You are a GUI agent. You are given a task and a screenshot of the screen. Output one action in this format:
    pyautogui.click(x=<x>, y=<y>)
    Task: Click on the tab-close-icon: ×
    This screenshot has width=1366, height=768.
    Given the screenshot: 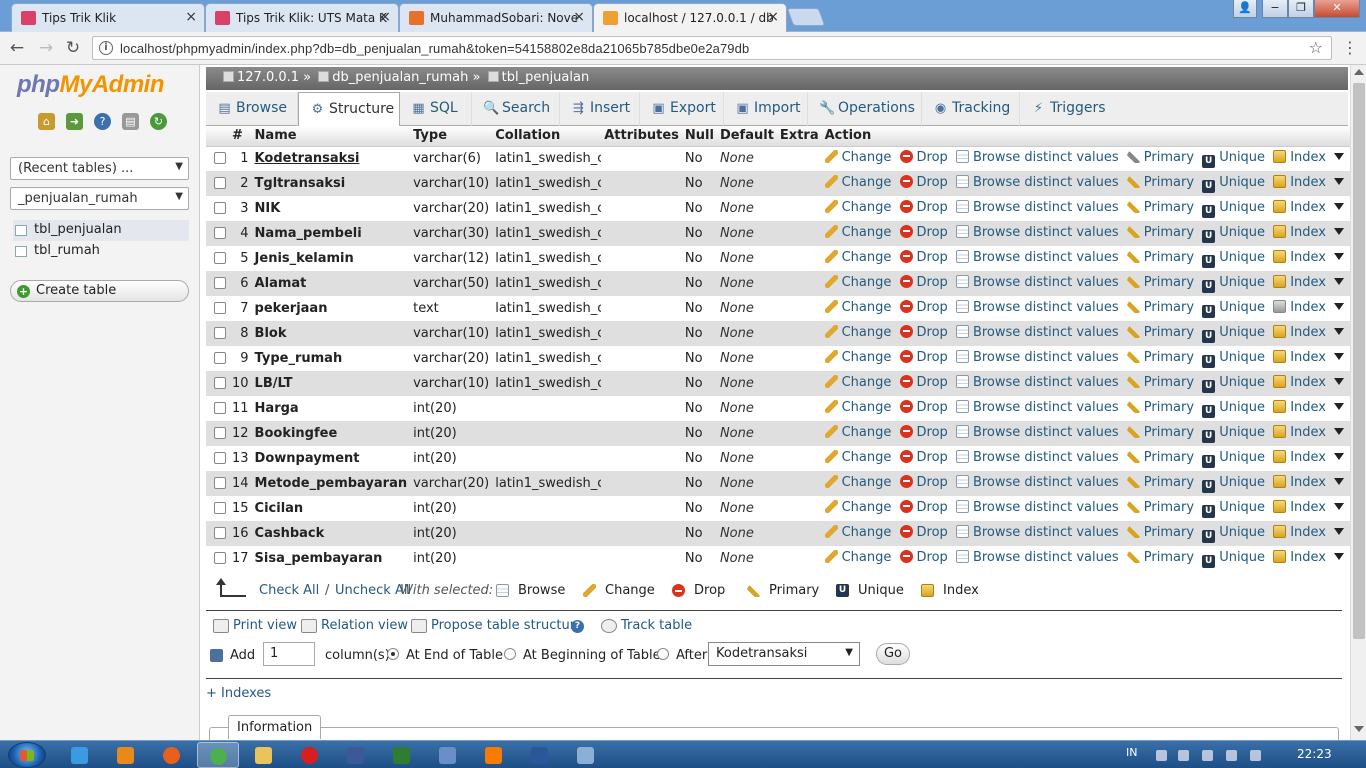 What is the action you would take?
    pyautogui.click(x=191, y=17)
    